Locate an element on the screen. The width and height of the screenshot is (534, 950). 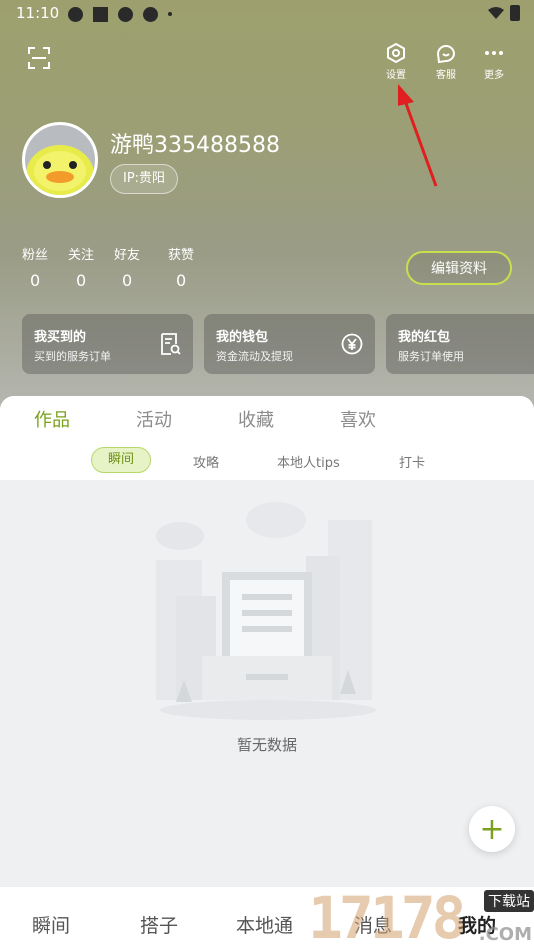
add-post-button: + is located at coordinates (492, 829).